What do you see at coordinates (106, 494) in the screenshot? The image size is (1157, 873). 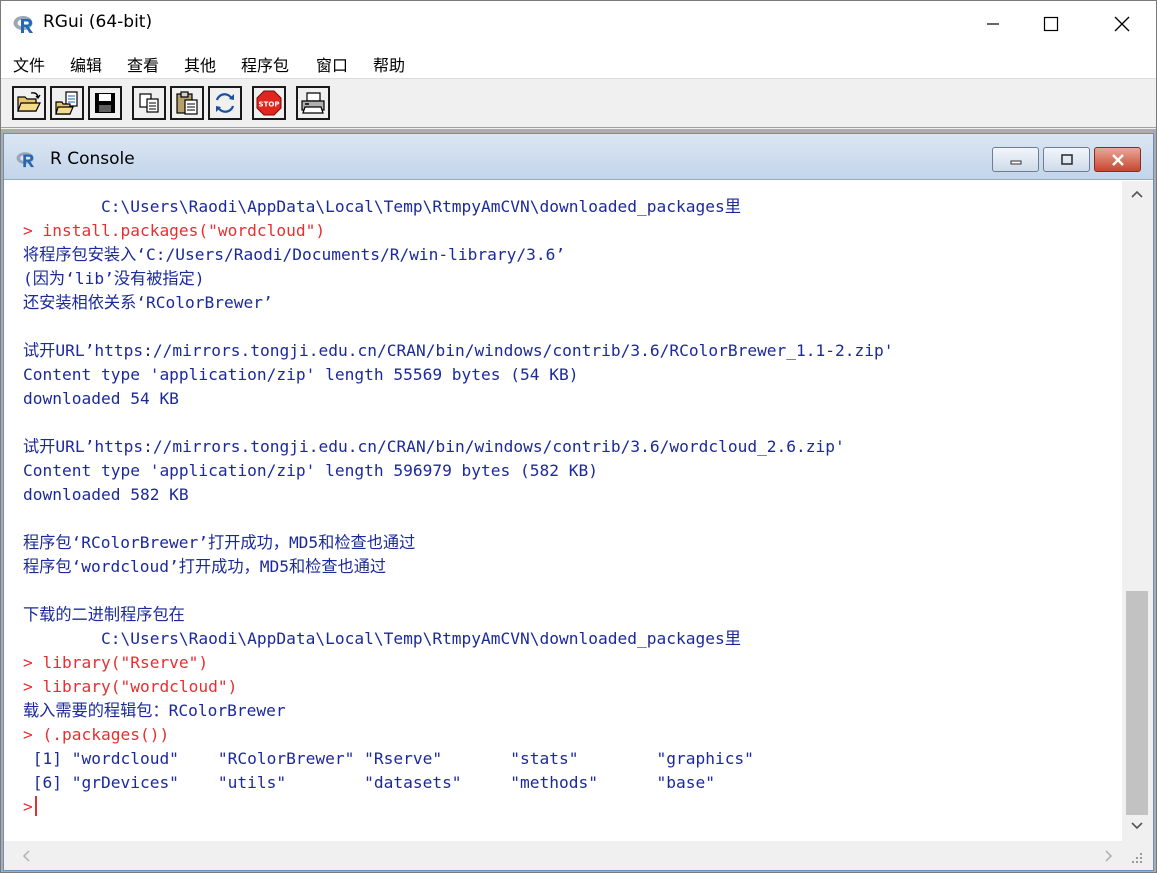 I see `console-output-line: downloaded 582 KB` at bounding box center [106, 494].